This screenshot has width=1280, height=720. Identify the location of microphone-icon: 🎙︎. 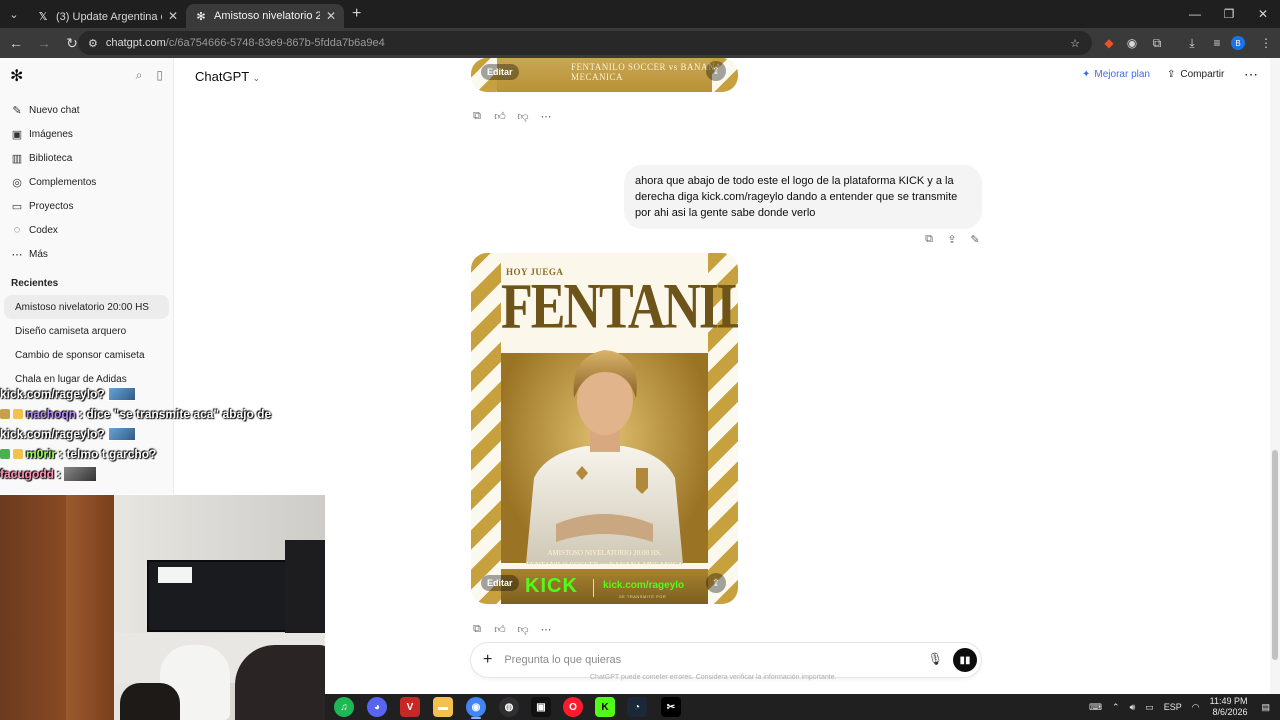
(935, 659).